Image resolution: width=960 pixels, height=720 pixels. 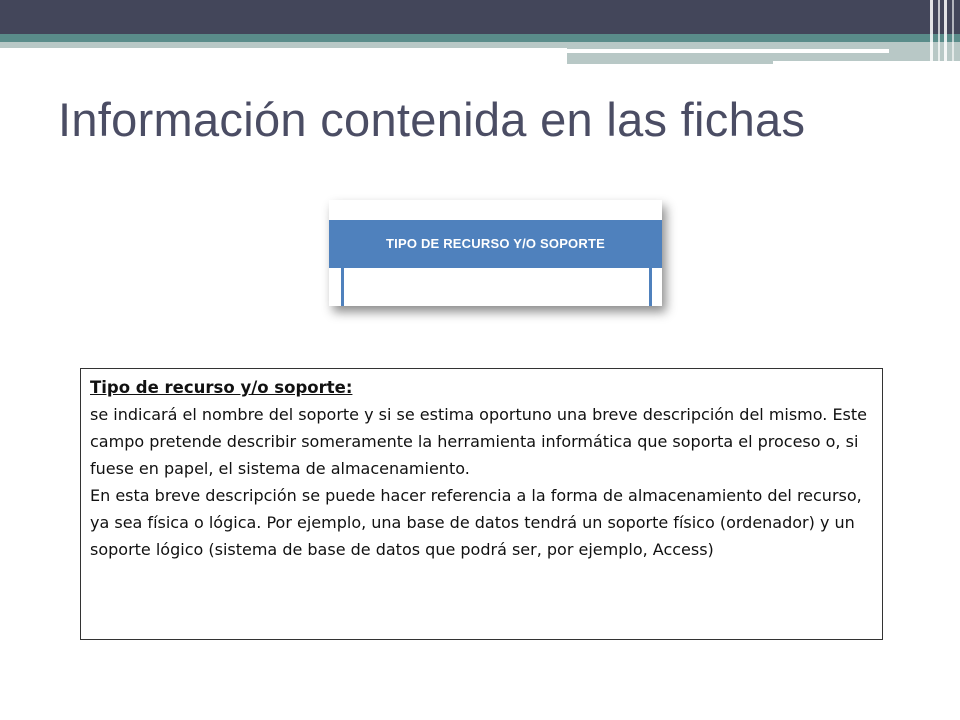 I want to click on banner-rule-upper, so click(x=728, y=51).